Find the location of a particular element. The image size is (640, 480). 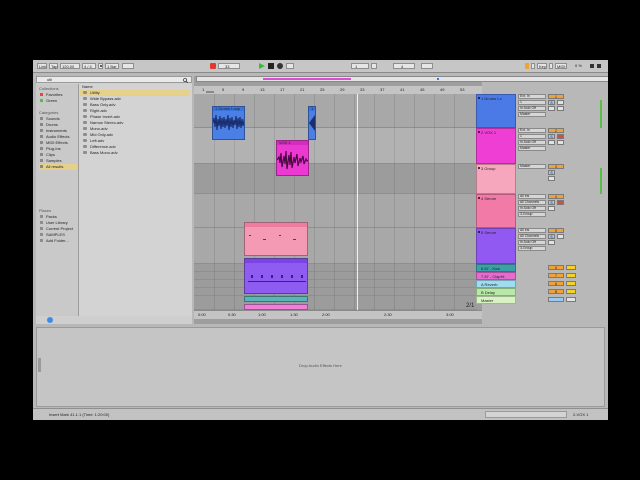

midi-clip-kick is located at coordinates (276, 299).